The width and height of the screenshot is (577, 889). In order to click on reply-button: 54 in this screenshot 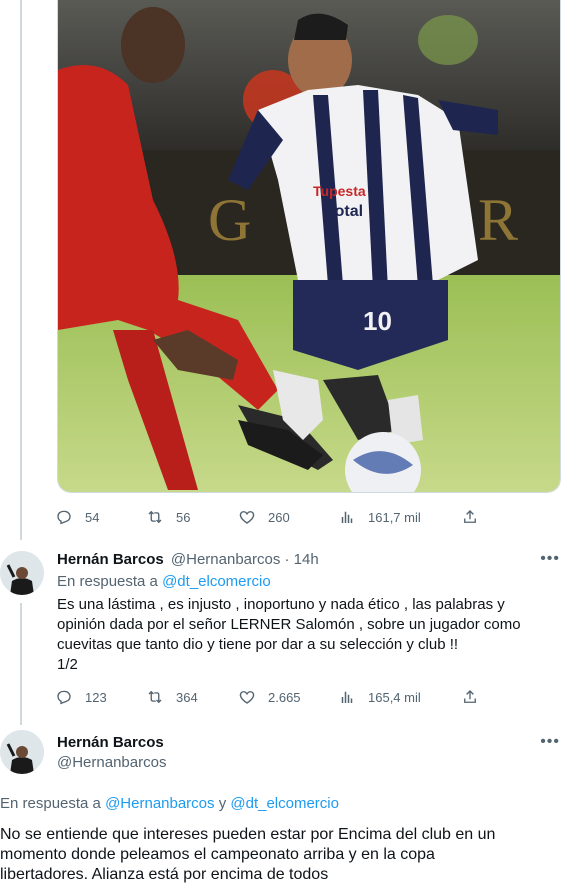, I will do `click(77, 517)`.